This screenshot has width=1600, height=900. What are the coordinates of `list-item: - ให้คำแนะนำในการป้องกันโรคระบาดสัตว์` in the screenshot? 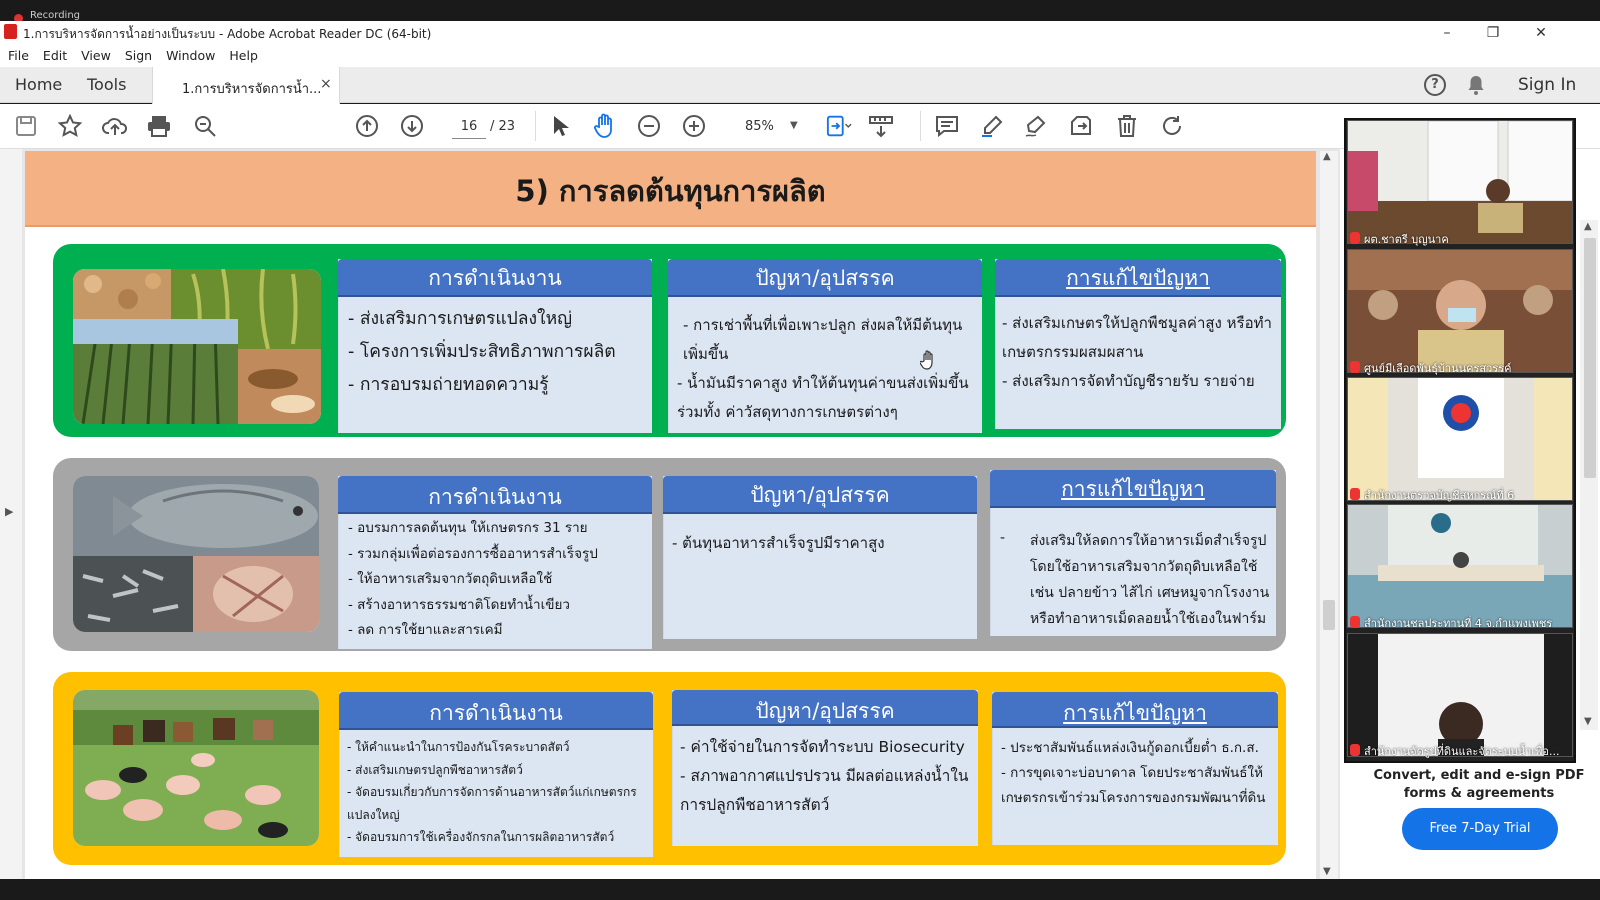 It's located at (458, 747).